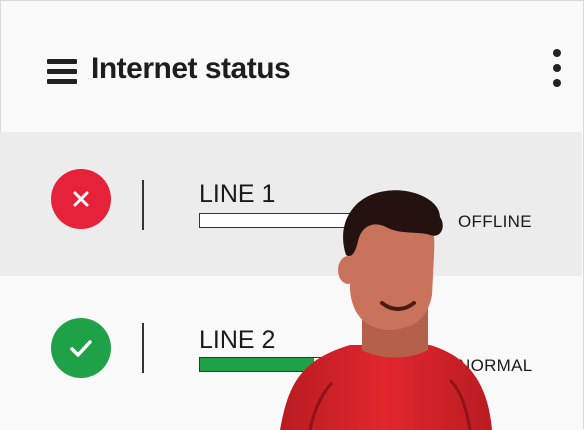 The height and width of the screenshot is (430, 584). Describe the element at coordinates (237, 194) in the screenshot. I see `line-1-label: LINE 1` at that location.